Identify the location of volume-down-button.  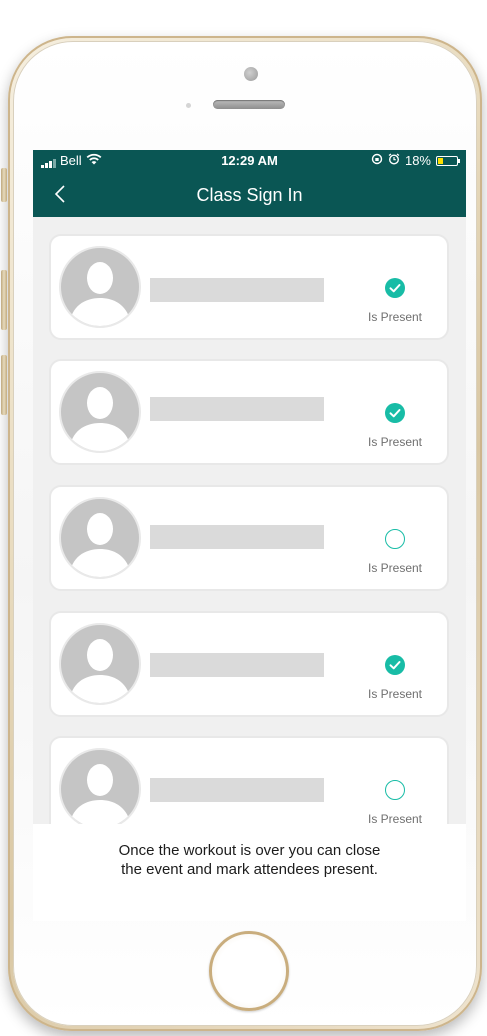
(4, 385).